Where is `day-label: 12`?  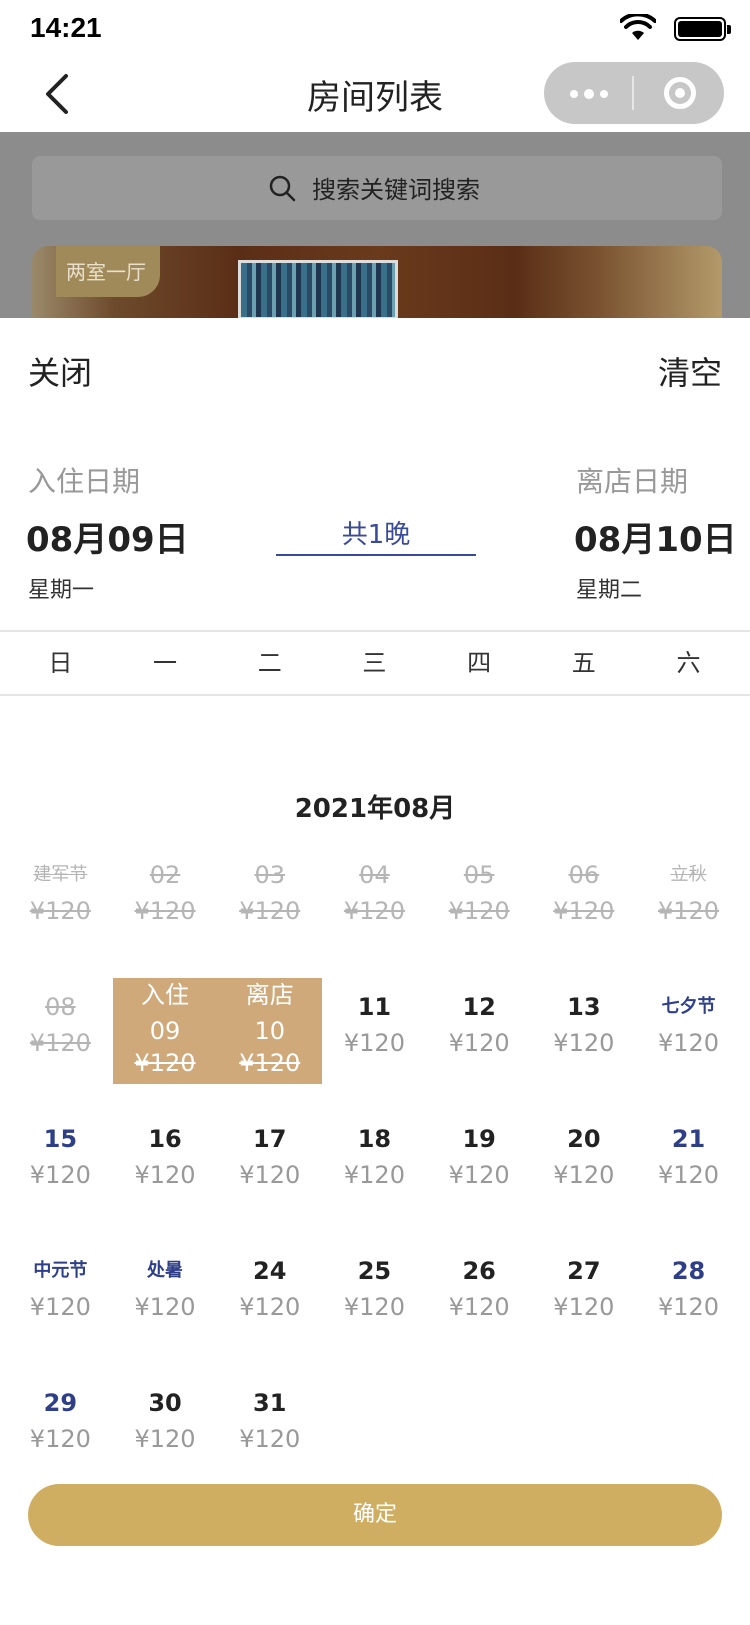 day-label: 12 is located at coordinates (479, 1007).